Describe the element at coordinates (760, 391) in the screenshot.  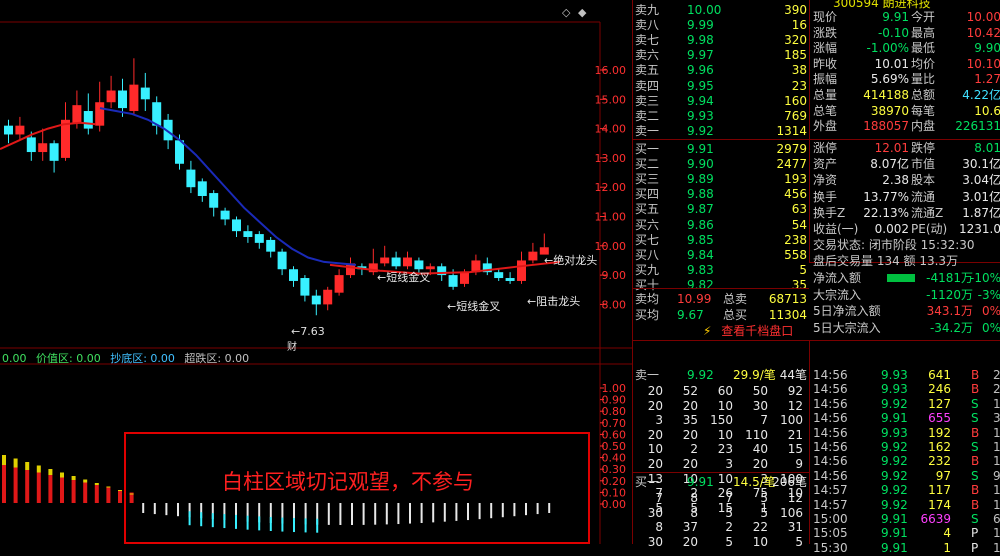
I see `queue-cell: 50` at that location.